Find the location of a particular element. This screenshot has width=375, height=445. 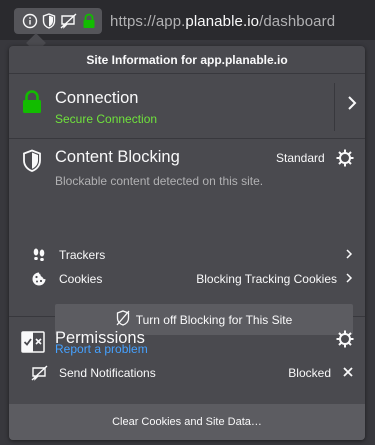

connection-section: Connection Secure Connection is located at coordinates (187, 106).